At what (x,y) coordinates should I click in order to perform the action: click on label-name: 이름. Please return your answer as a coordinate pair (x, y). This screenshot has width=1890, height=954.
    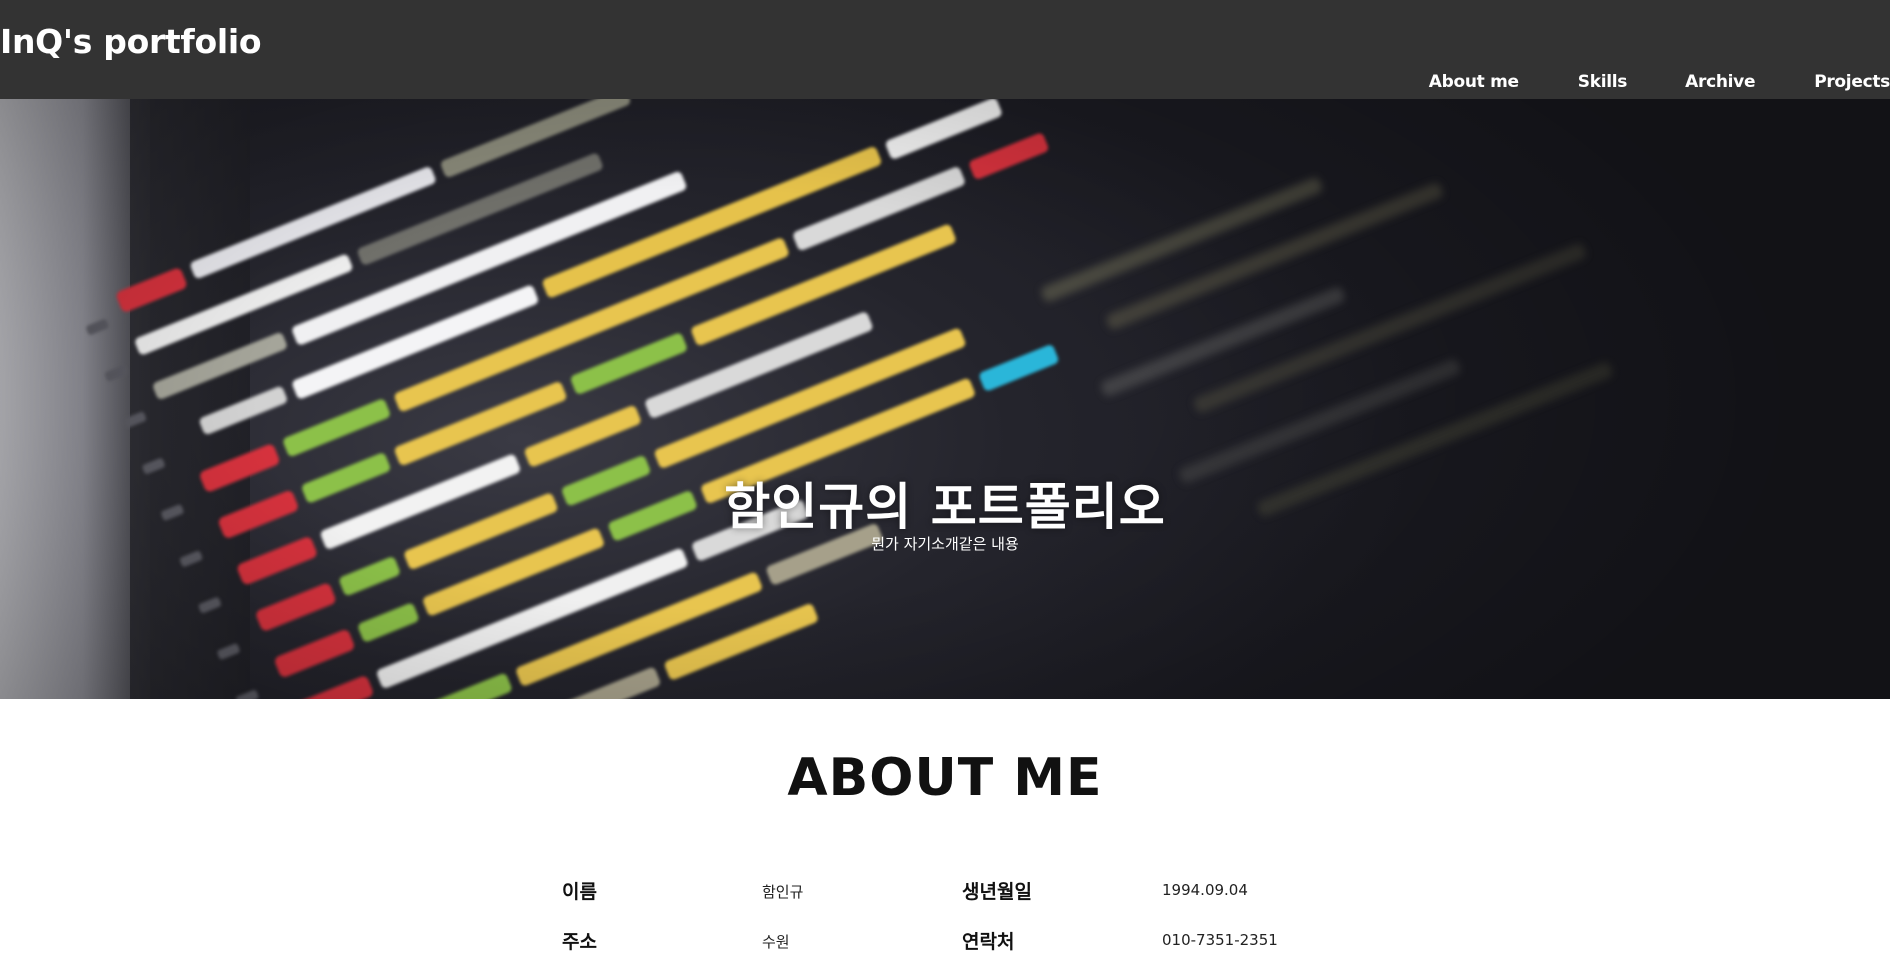
    Looking at the image, I should click on (579, 892).